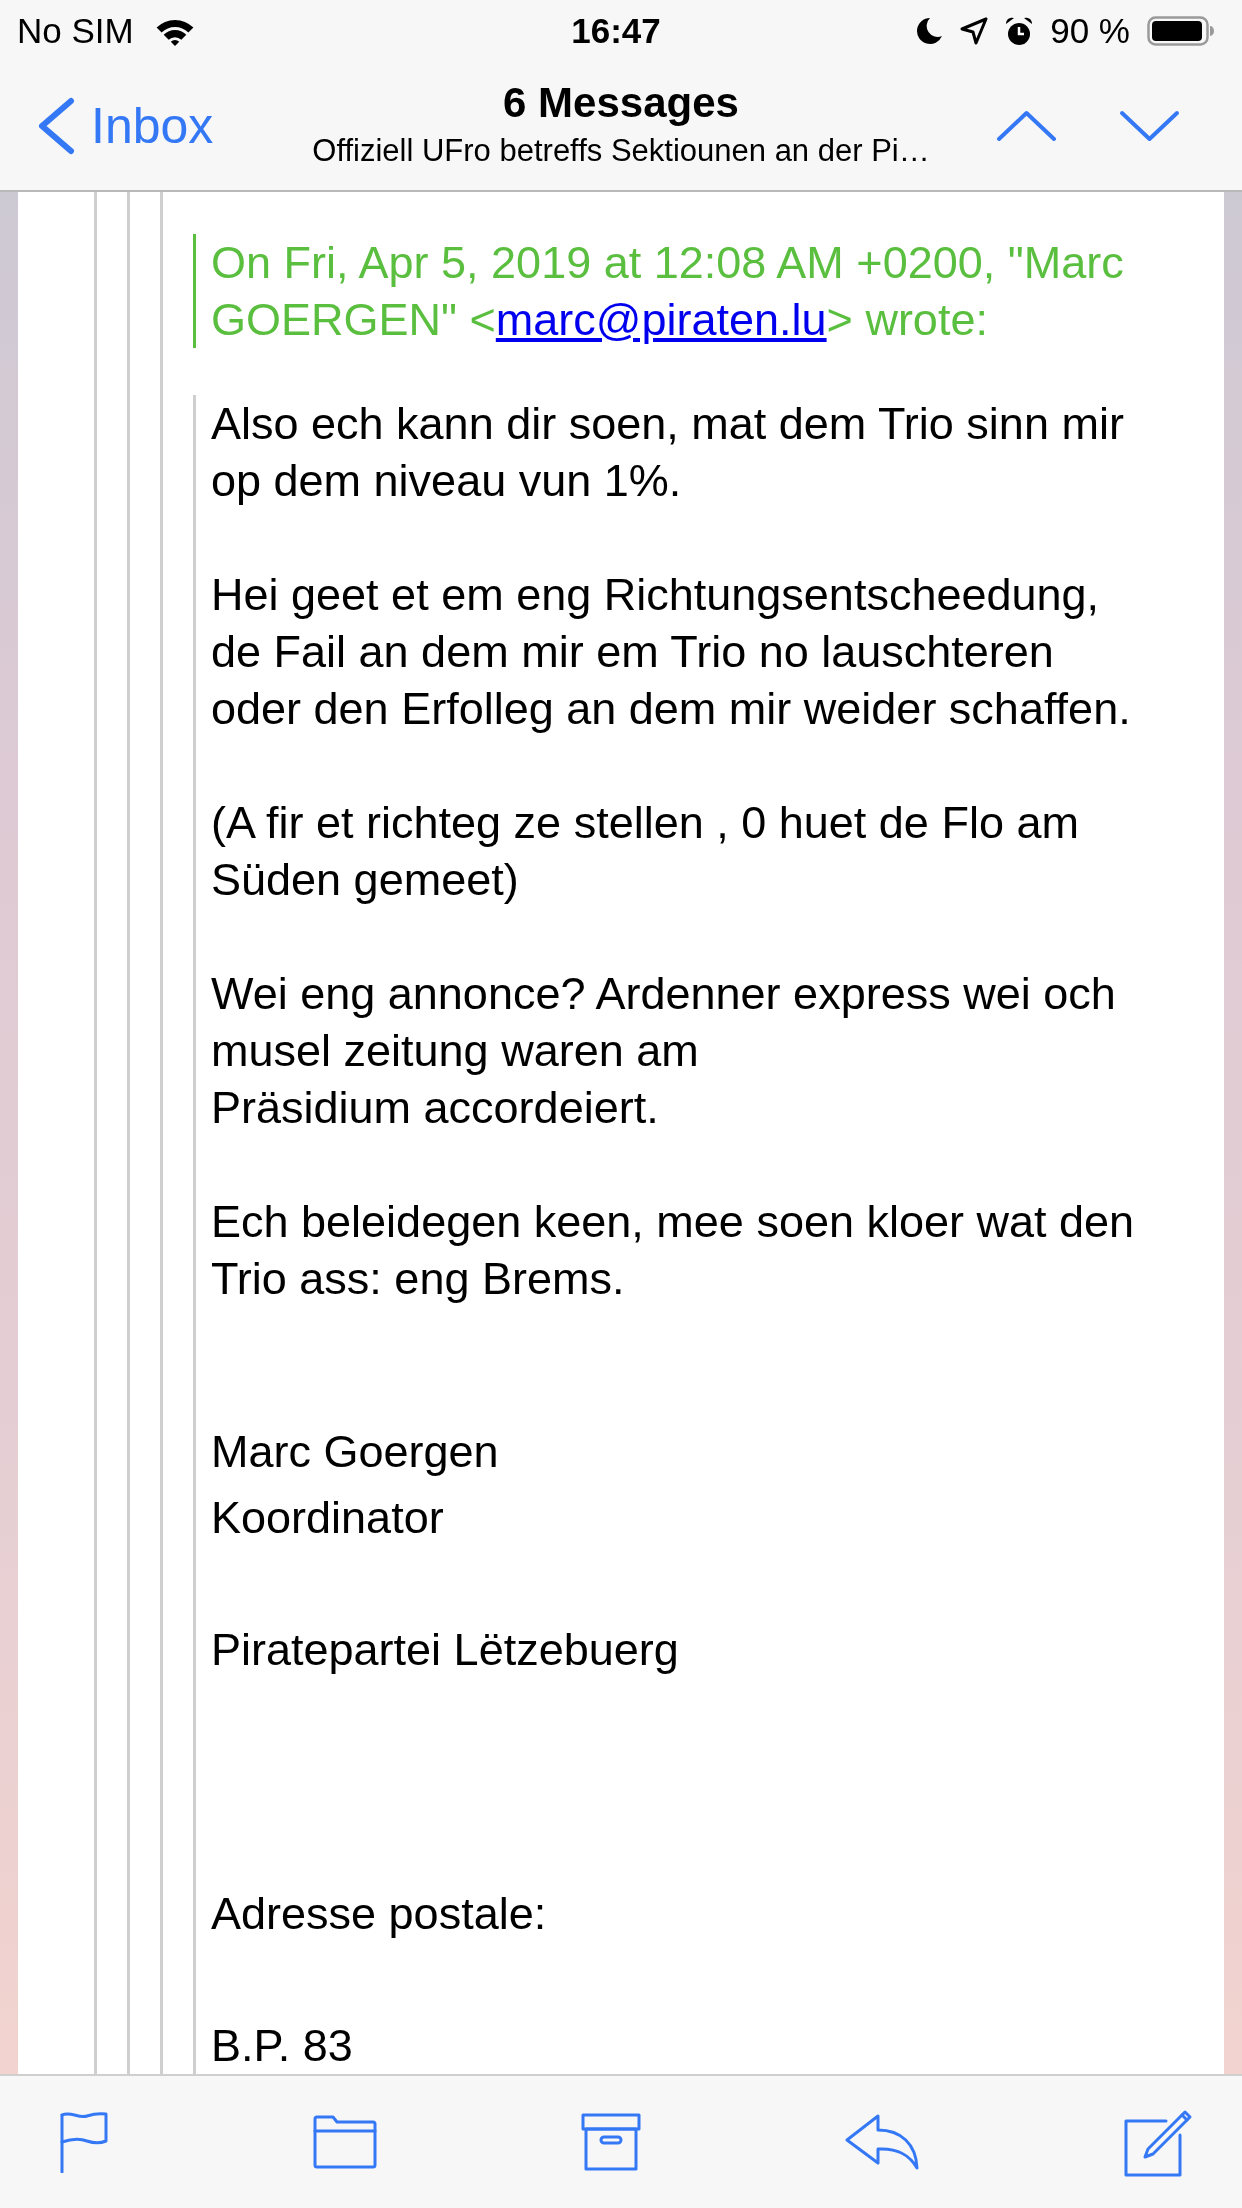  What do you see at coordinates (1181, 31) in the screenshot?
I see `battery-icon` at bounding box center [1181, 31].